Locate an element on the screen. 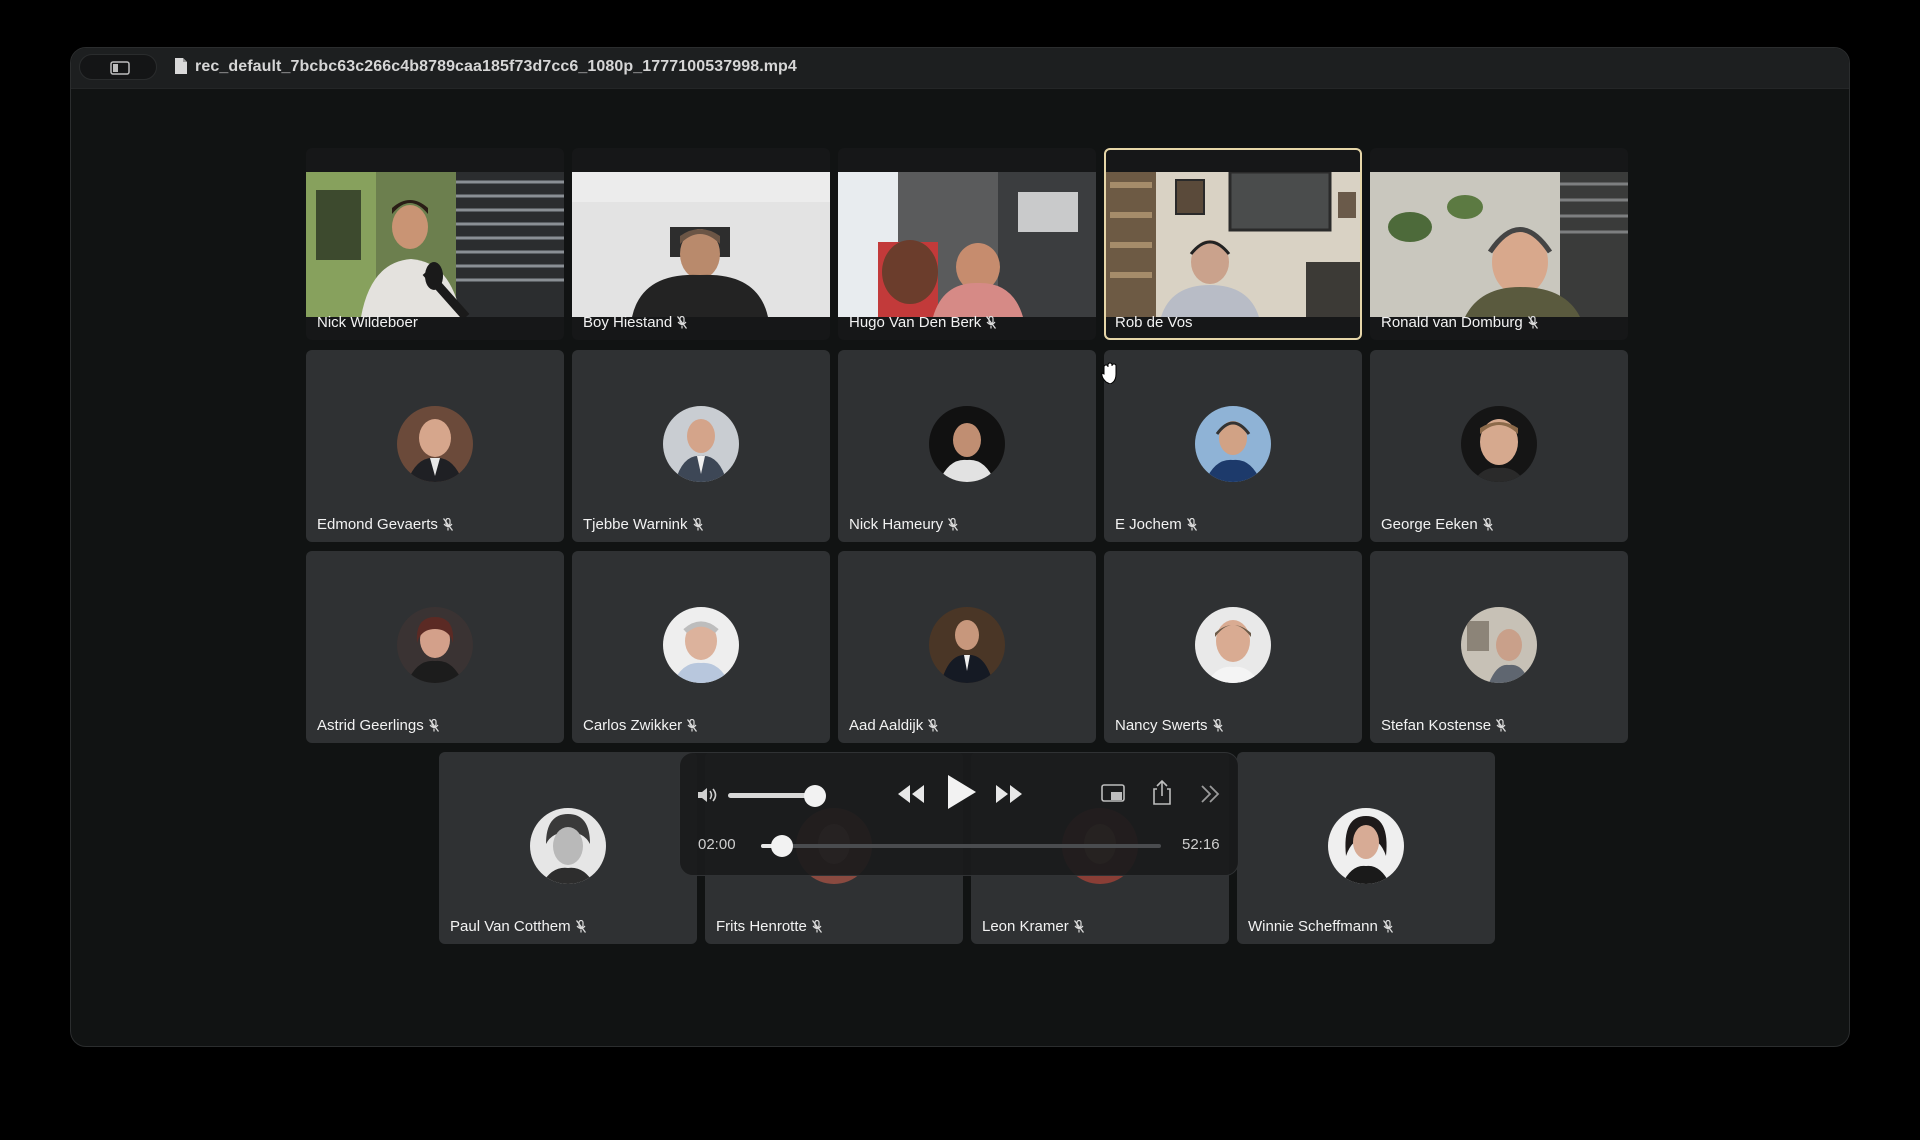 The height and width of the screenshot is (1140, 1920). participant-tile: Stefan Kostense is located at coordinates (1499, 647).